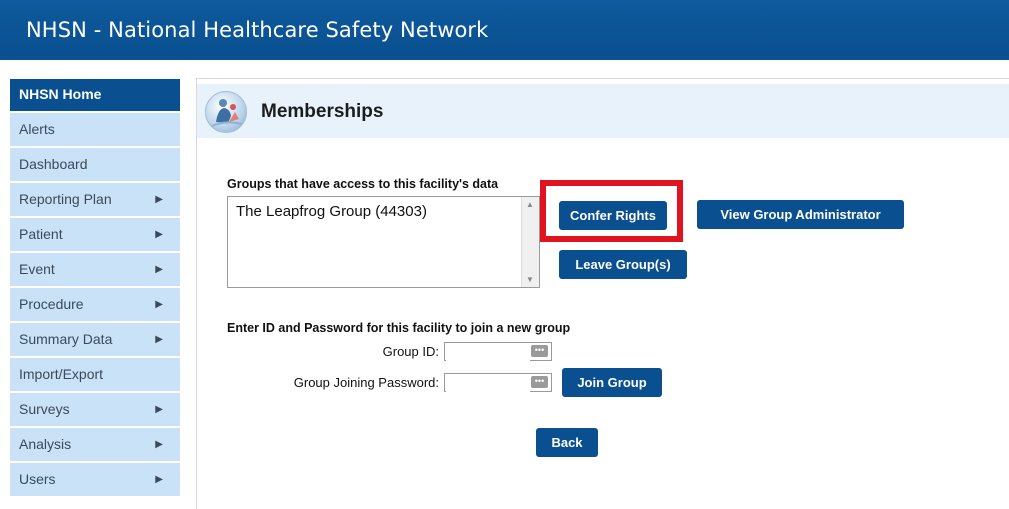 This screenshot has width=1009, height=509. I want to click on group-password-label: Group Joining Password:, so click(366, 382).